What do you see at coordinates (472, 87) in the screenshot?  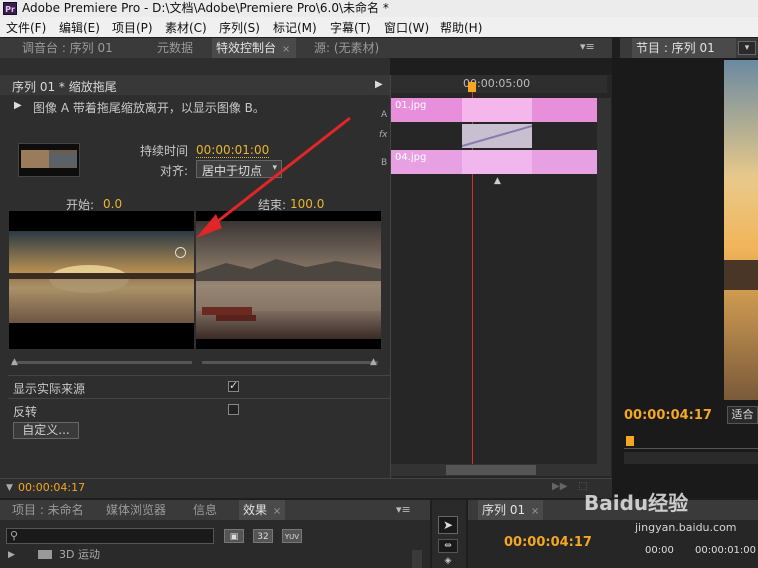 I see `playhead-icon` at bounding box center [472, 87].